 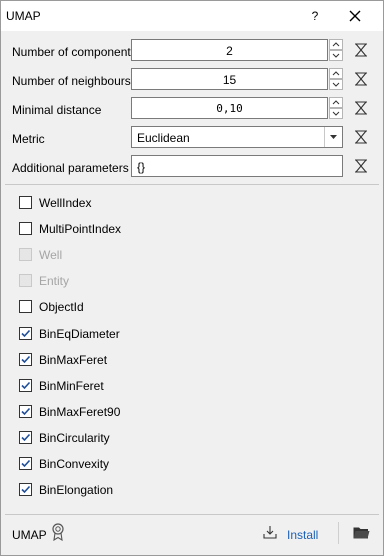 I want to click on feature-label: BinConvexity, so click(x=74, y=464).